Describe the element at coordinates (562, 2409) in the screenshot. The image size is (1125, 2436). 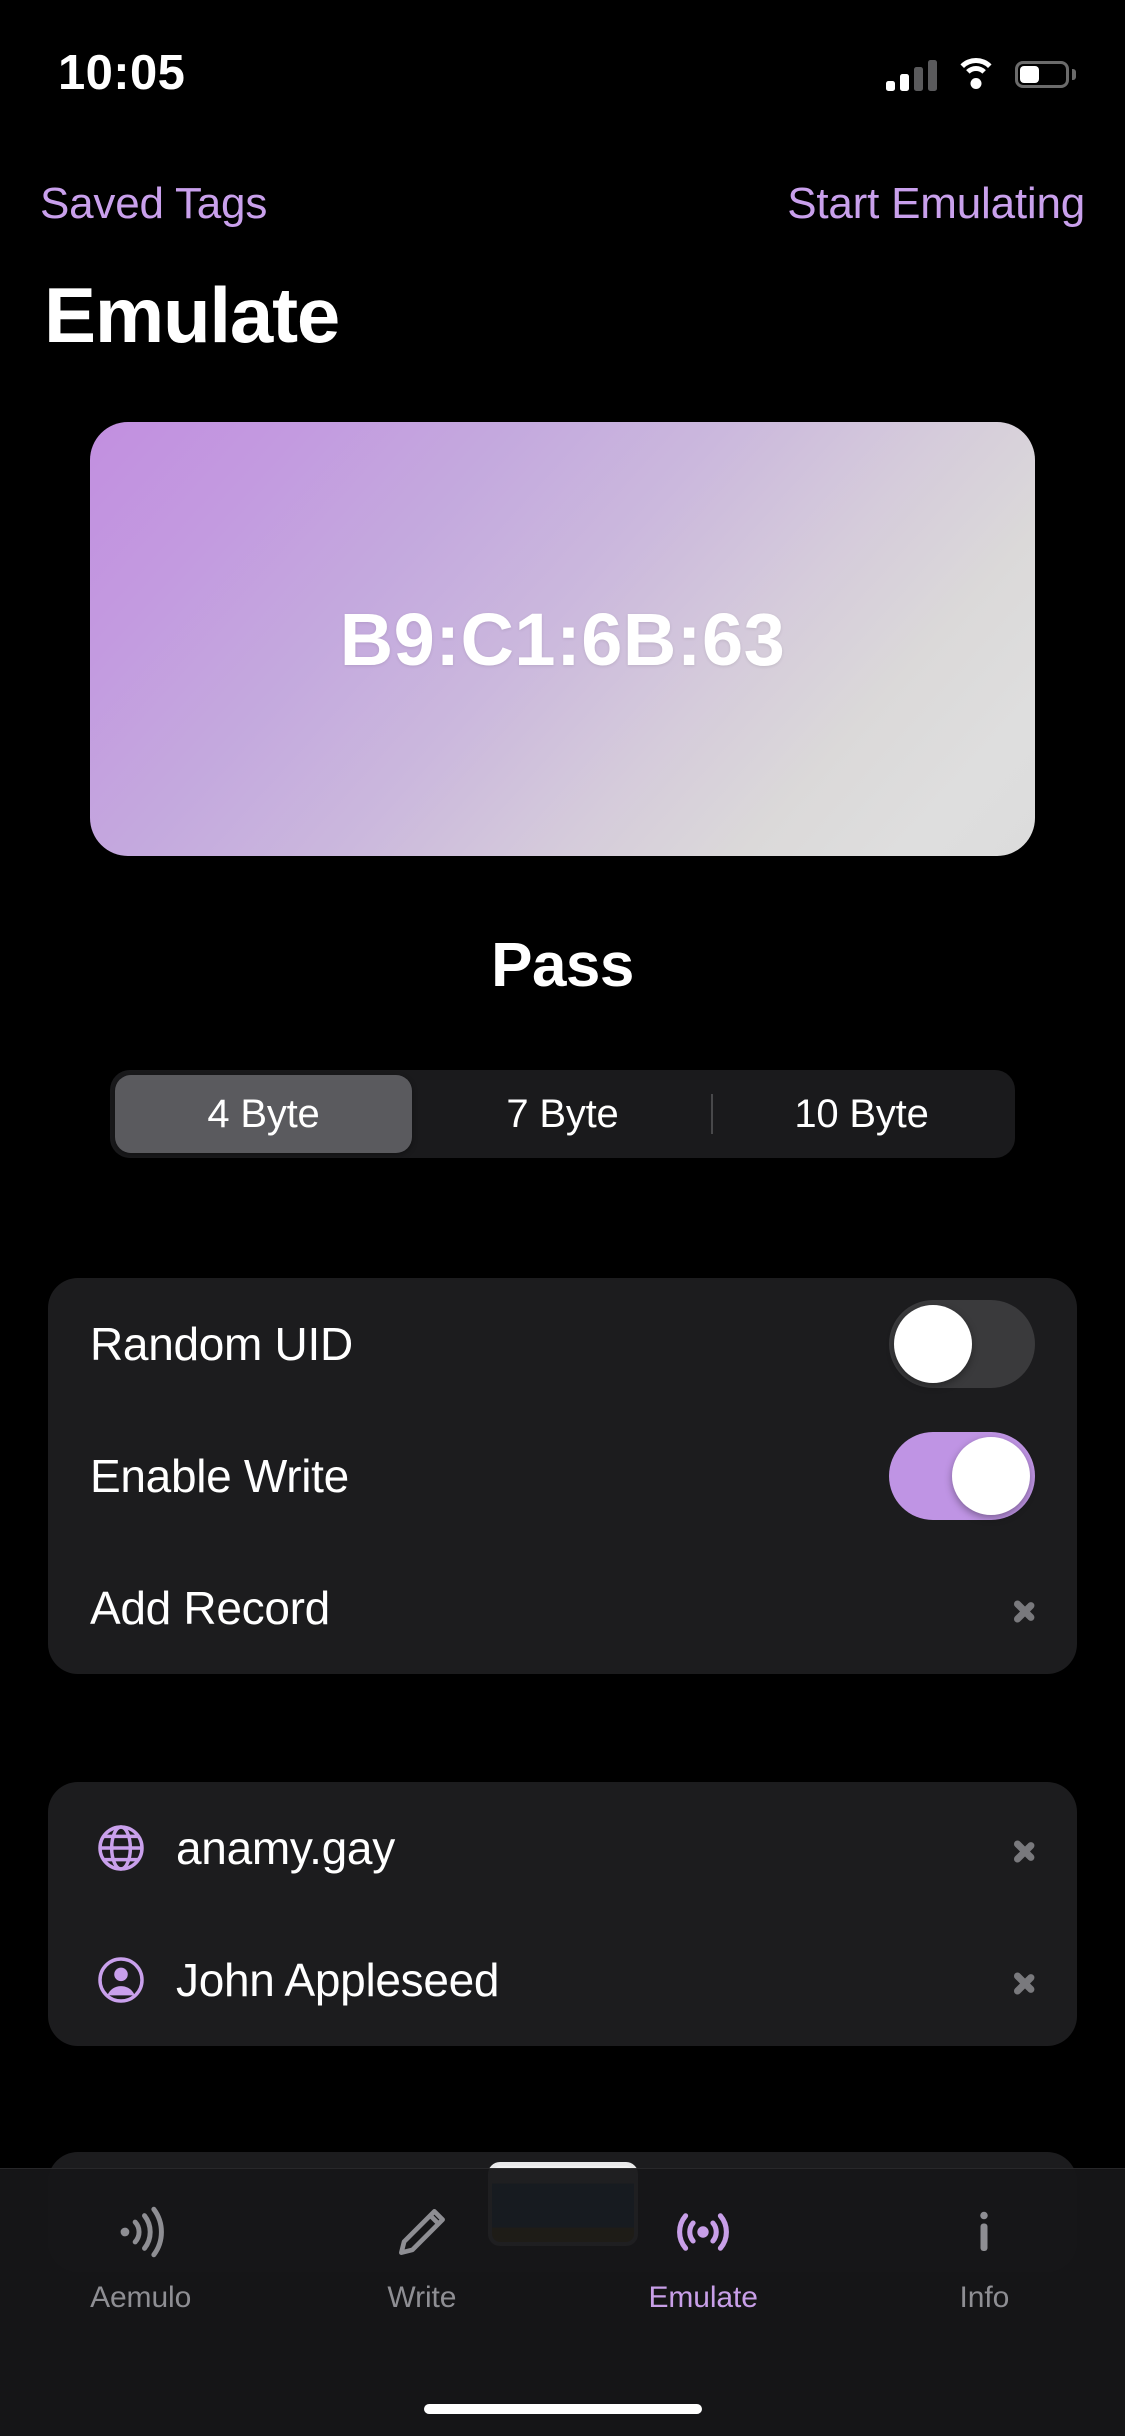
I see `home-indicator` at that location.